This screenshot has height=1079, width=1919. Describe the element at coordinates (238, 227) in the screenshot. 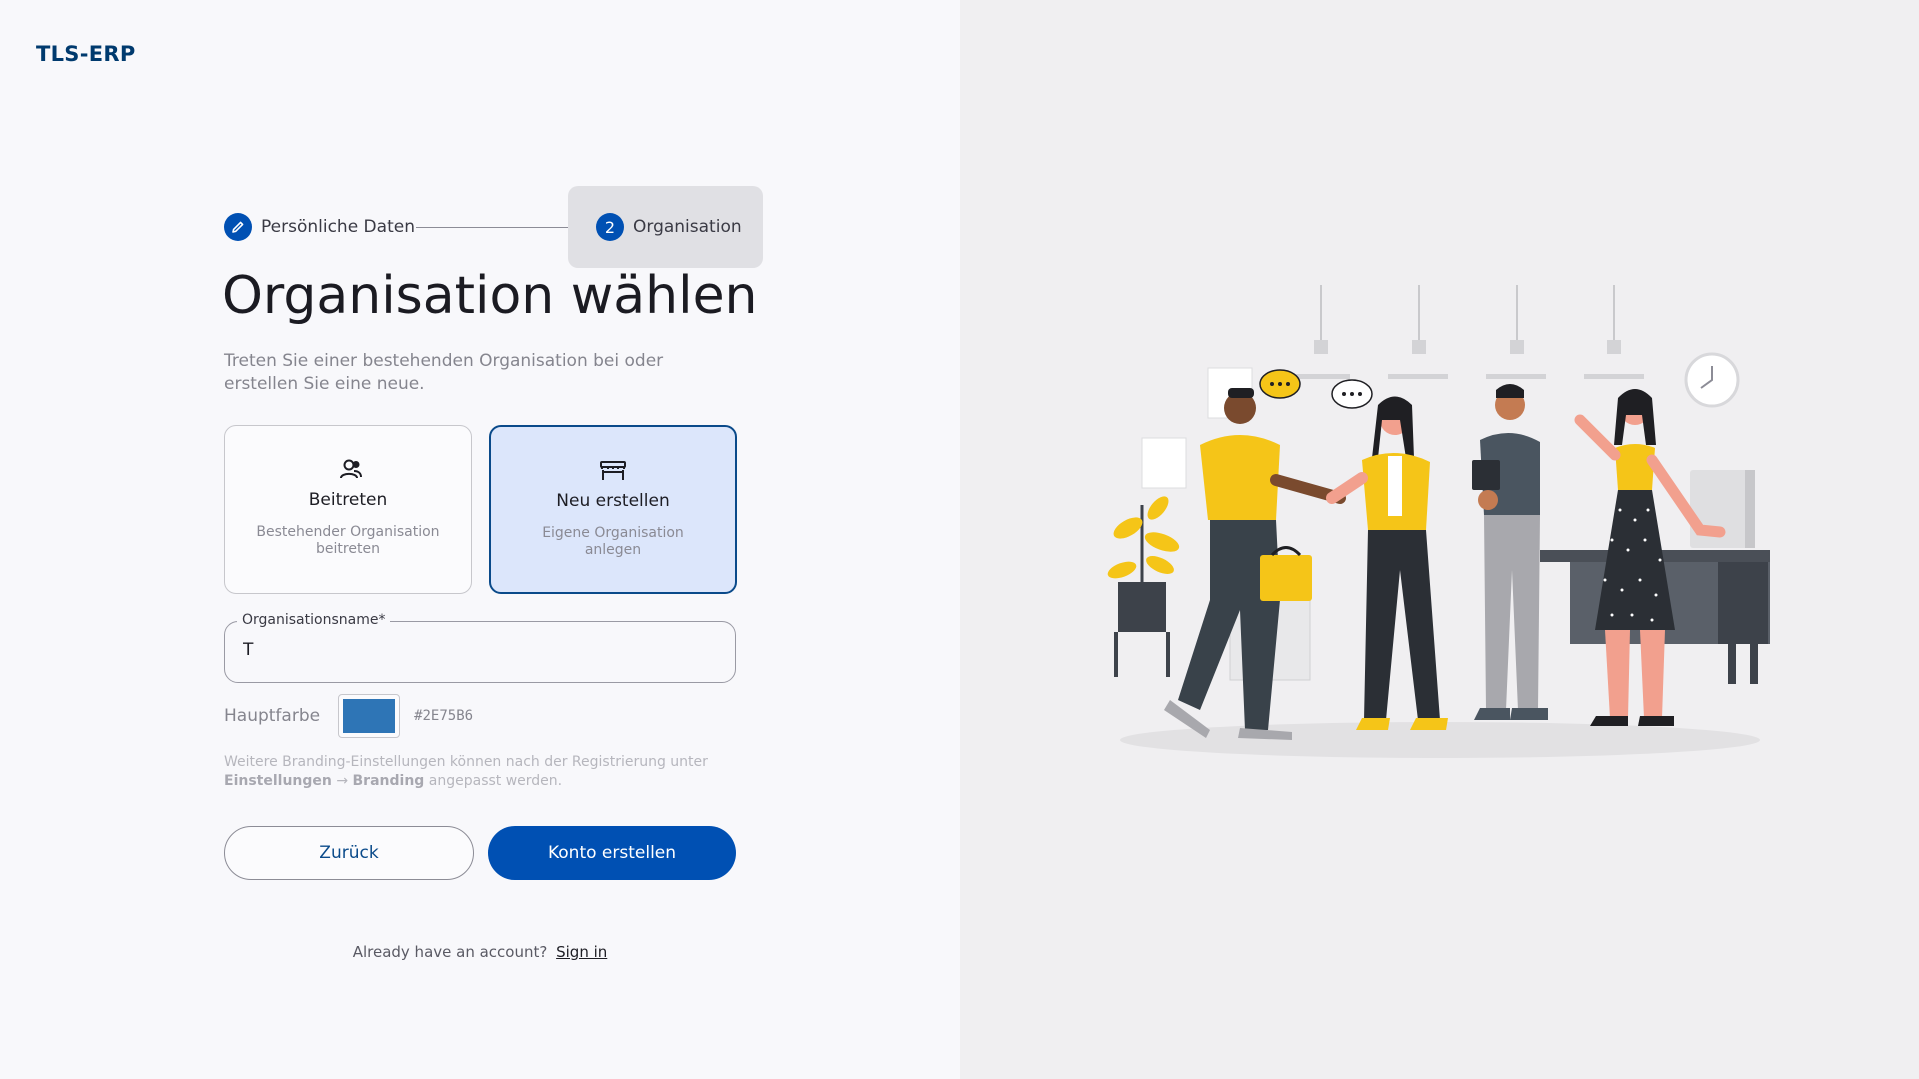

I see `pencil-icon` at that location.